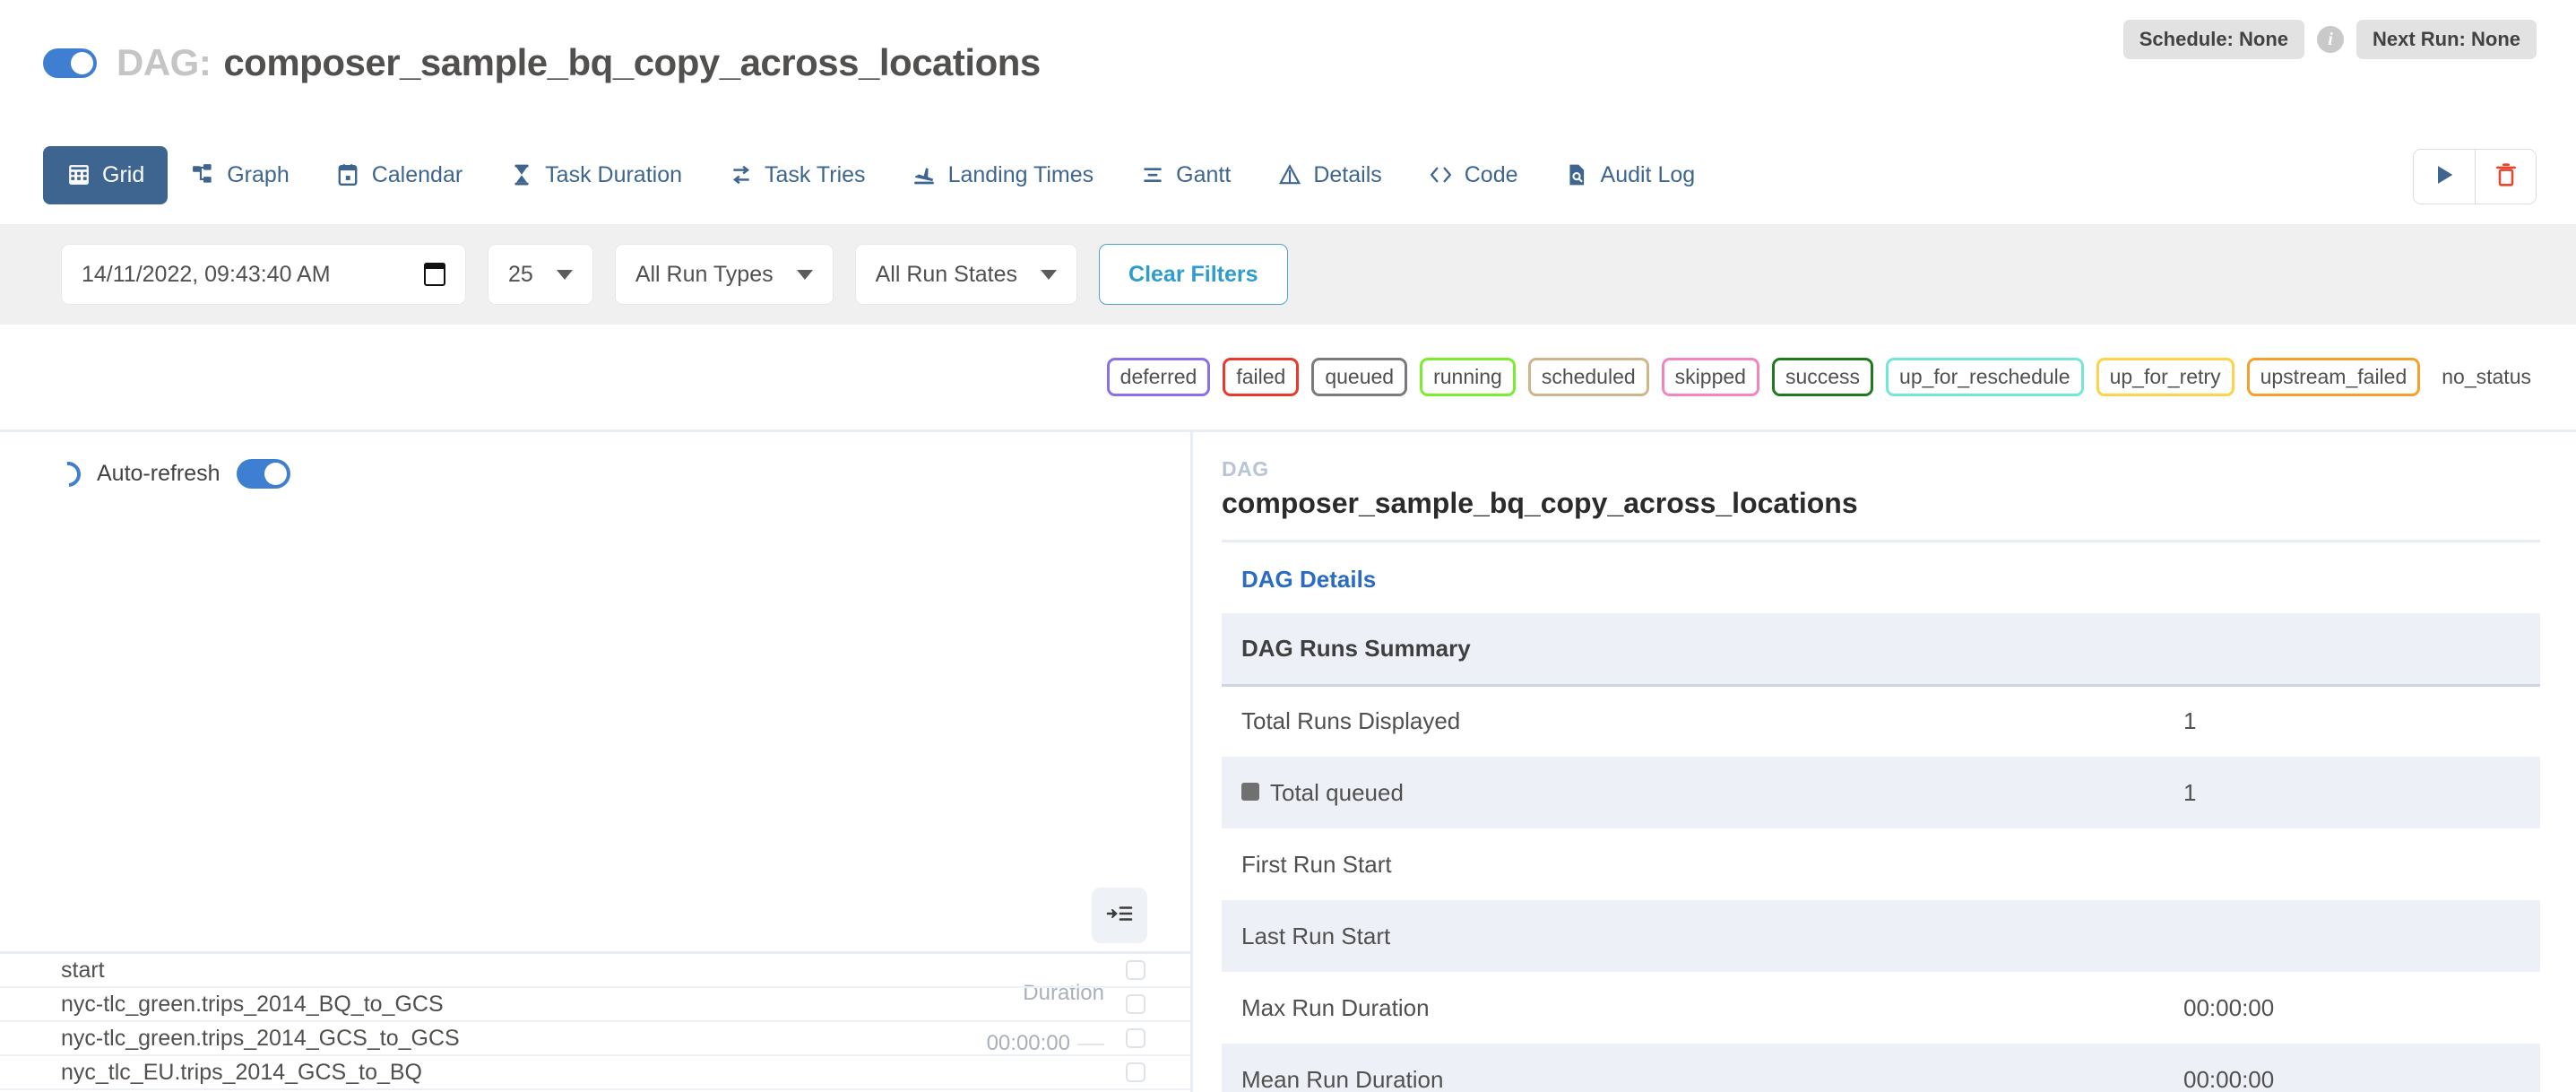  What do you see at coordinates (1152, 175) in the screenshot?
I see `gantt-icon` at bounding box center [1152, 175].